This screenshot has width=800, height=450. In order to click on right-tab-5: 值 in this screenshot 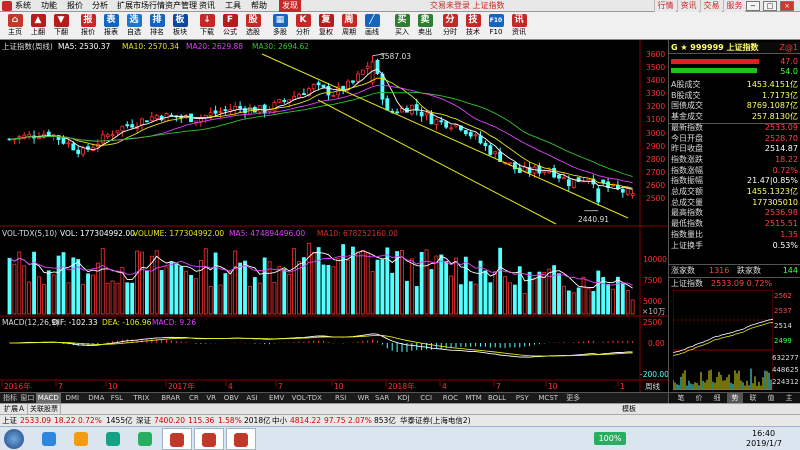, I will do `click(771, 398)`.